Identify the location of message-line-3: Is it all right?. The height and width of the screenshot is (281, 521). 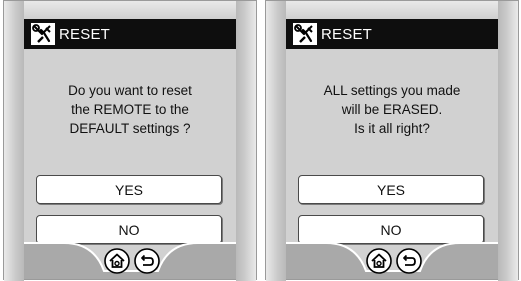
(392, 128).